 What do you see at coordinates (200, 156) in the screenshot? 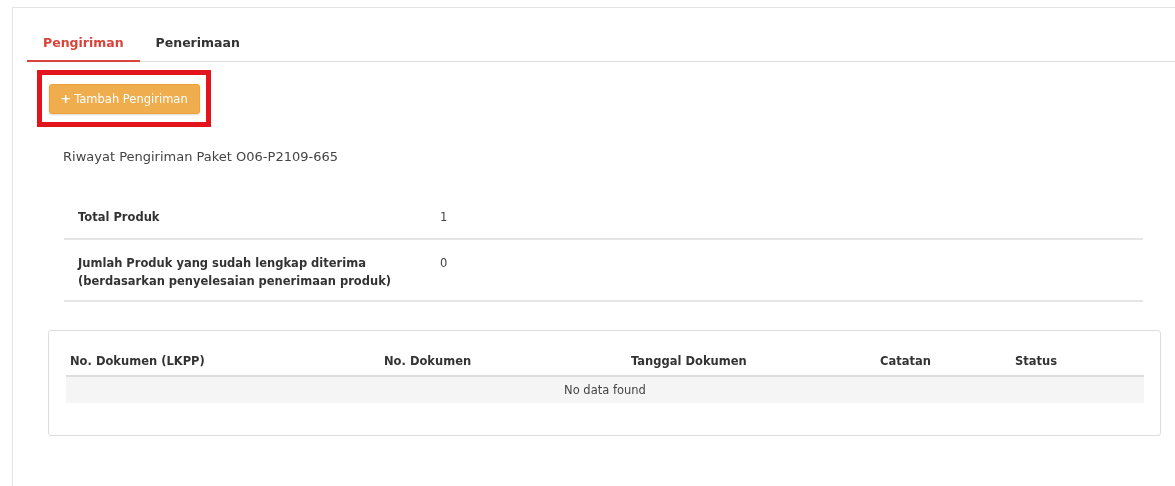
I see `section-title: Riwayat Pengiriman Paket O06-P2109-665` at bounding box center [200, 156].